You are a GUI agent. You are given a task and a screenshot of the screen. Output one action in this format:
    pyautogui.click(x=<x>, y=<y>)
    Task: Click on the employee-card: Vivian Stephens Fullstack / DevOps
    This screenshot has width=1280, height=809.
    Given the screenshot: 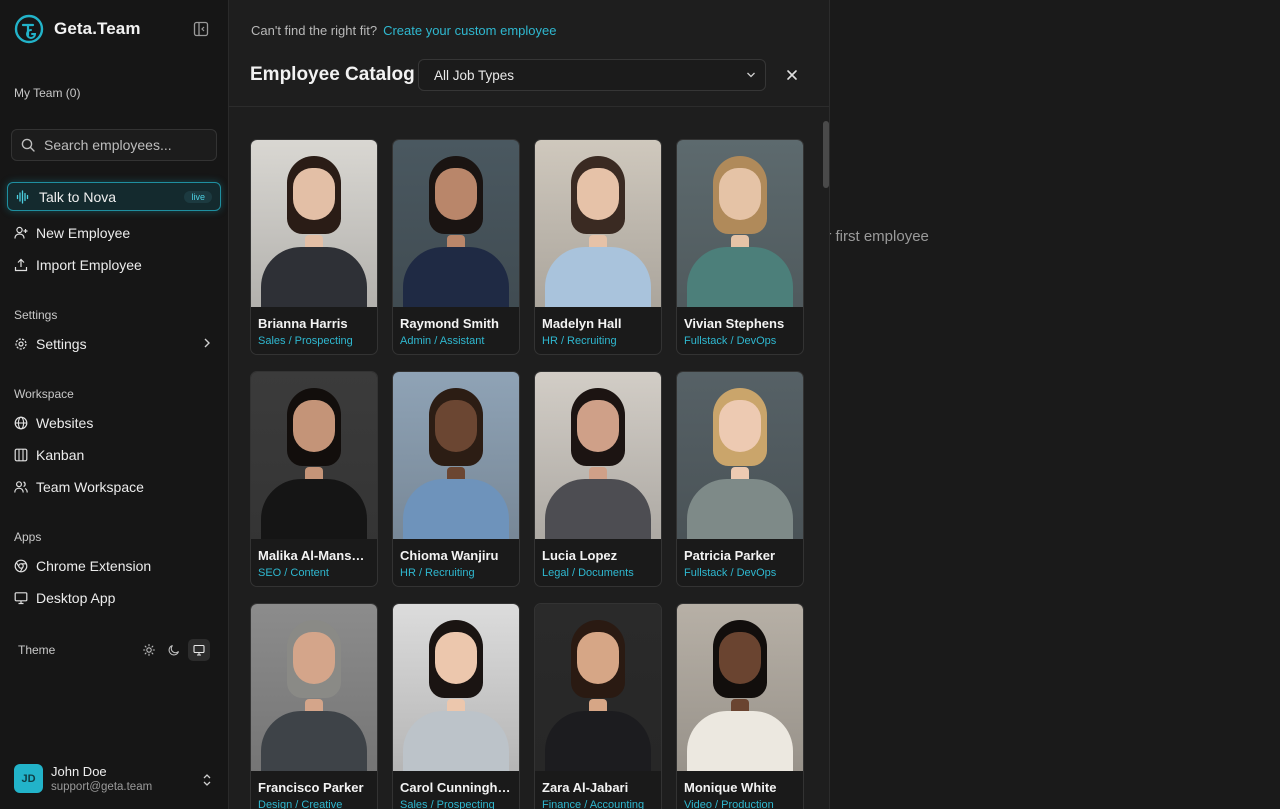 What is the action you would take?
    pyautogui.click(x=740, y=247)
    